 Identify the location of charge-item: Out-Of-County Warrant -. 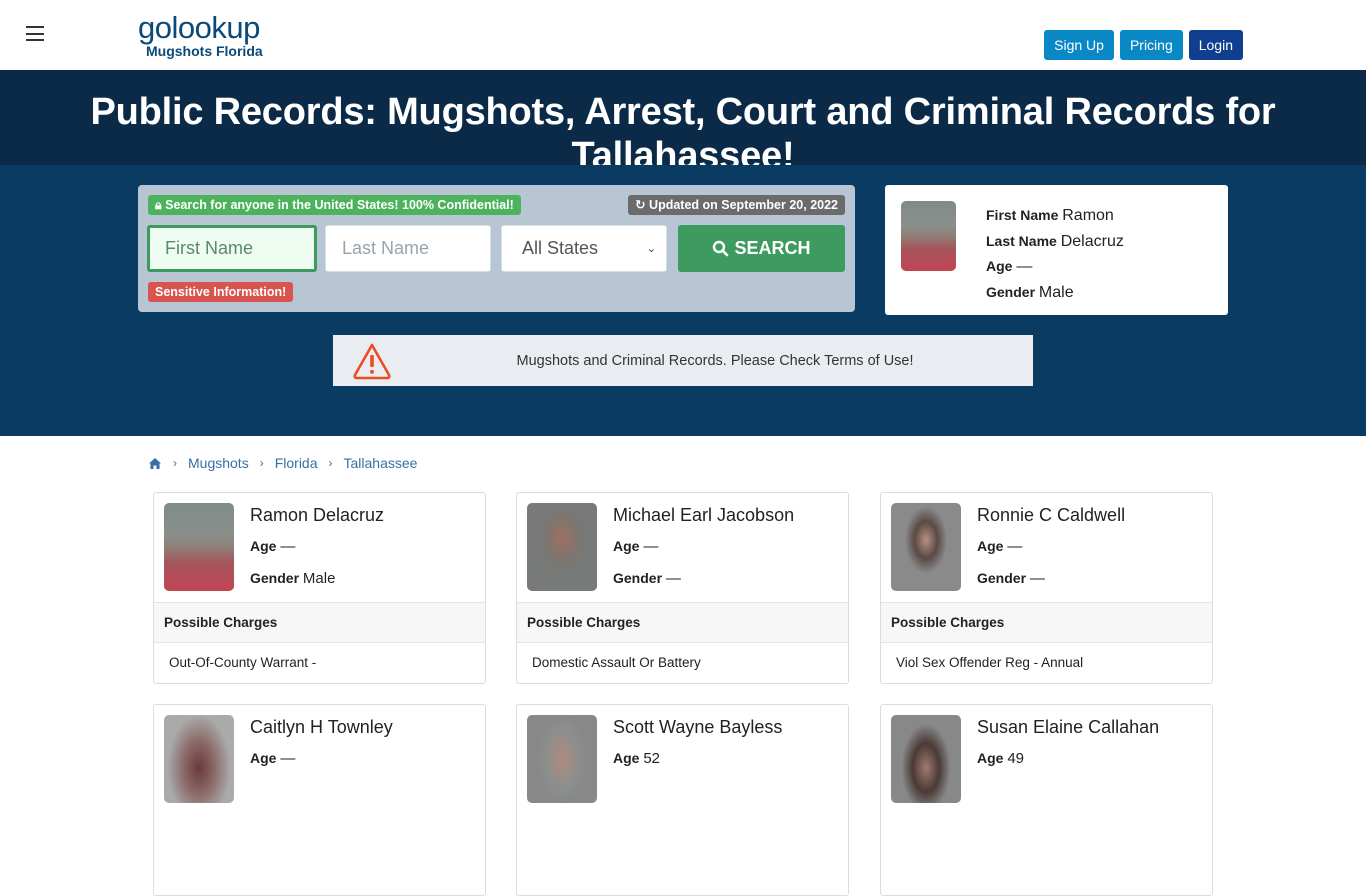
(243, 662).